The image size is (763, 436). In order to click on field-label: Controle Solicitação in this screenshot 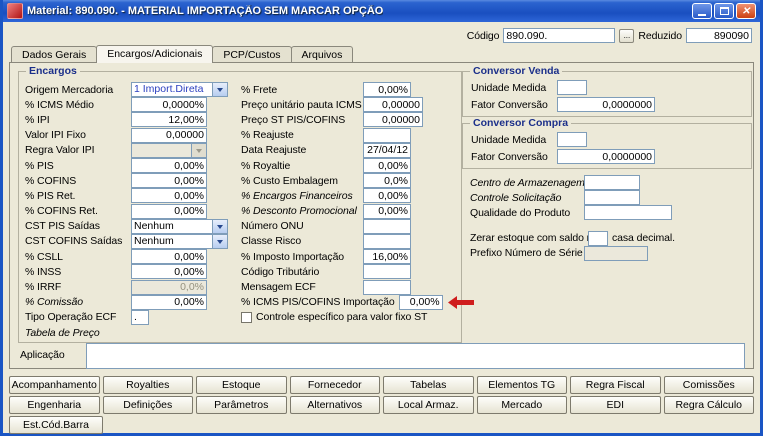, I will do `click(516, 197)`.